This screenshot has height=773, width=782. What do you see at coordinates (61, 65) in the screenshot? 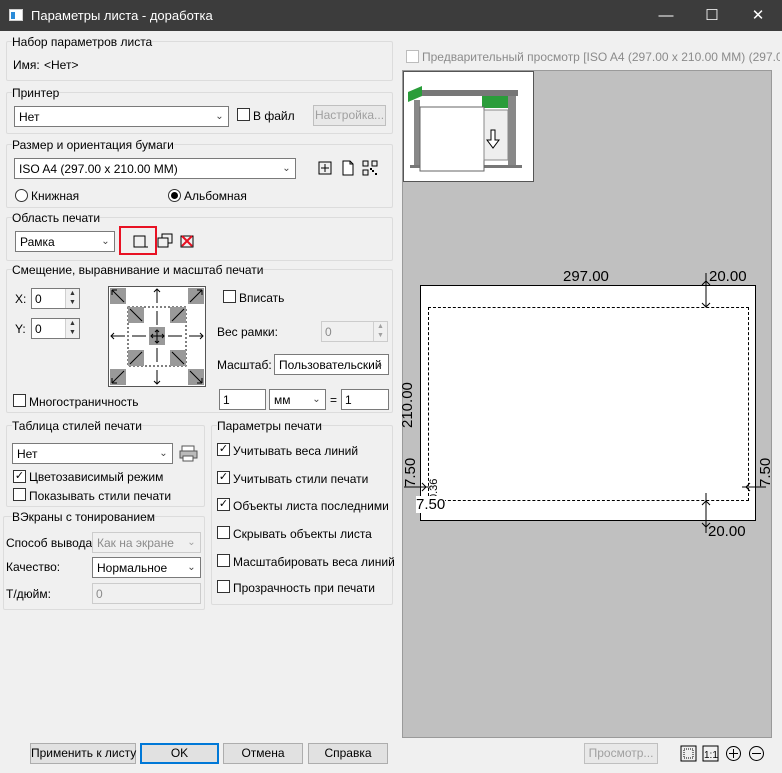
I see `name-value: <Нет>` at bounding box center [61, 65].